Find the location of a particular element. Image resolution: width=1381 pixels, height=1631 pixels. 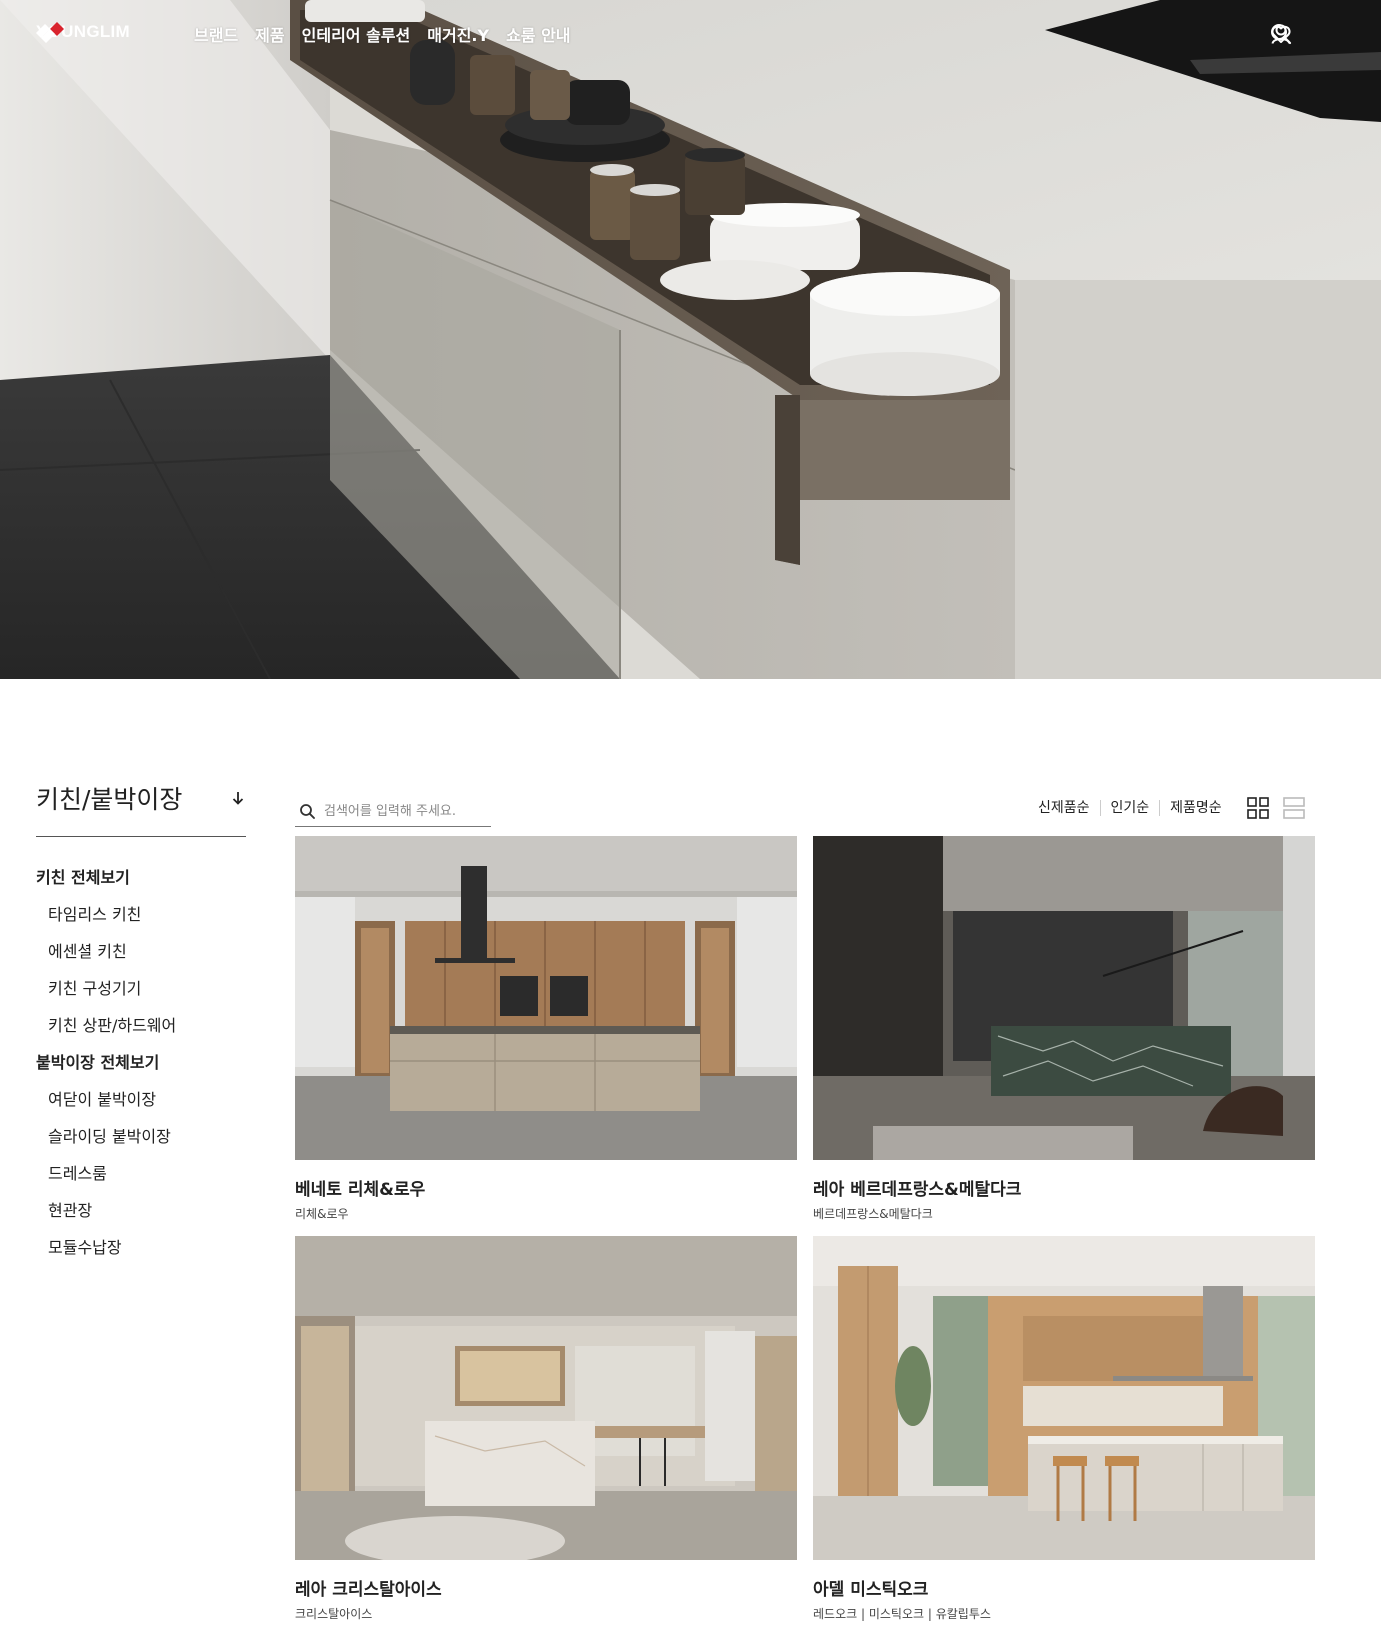

menu-item-brand: 브랜드 is located at coordinates (216, 34).